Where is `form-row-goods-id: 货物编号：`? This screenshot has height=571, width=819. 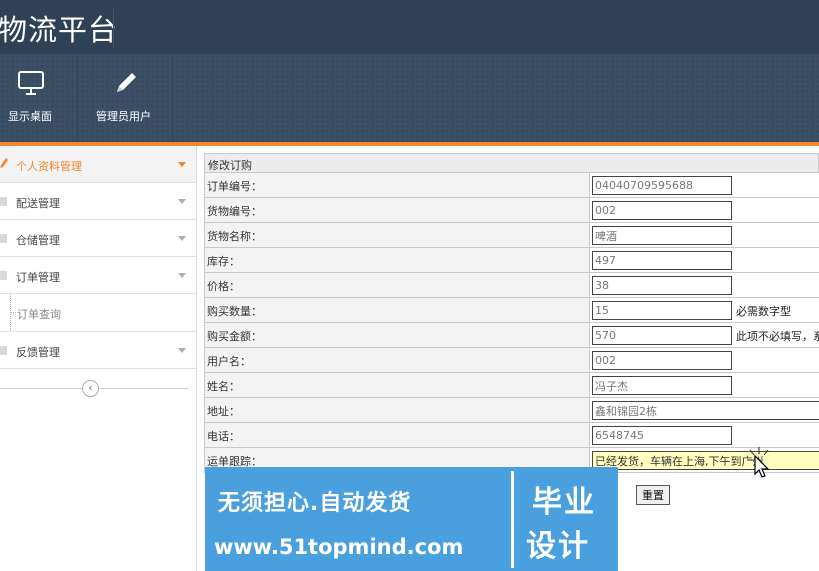
form-row-goods-id: 货物编号： is located at coordinates (511, 210).